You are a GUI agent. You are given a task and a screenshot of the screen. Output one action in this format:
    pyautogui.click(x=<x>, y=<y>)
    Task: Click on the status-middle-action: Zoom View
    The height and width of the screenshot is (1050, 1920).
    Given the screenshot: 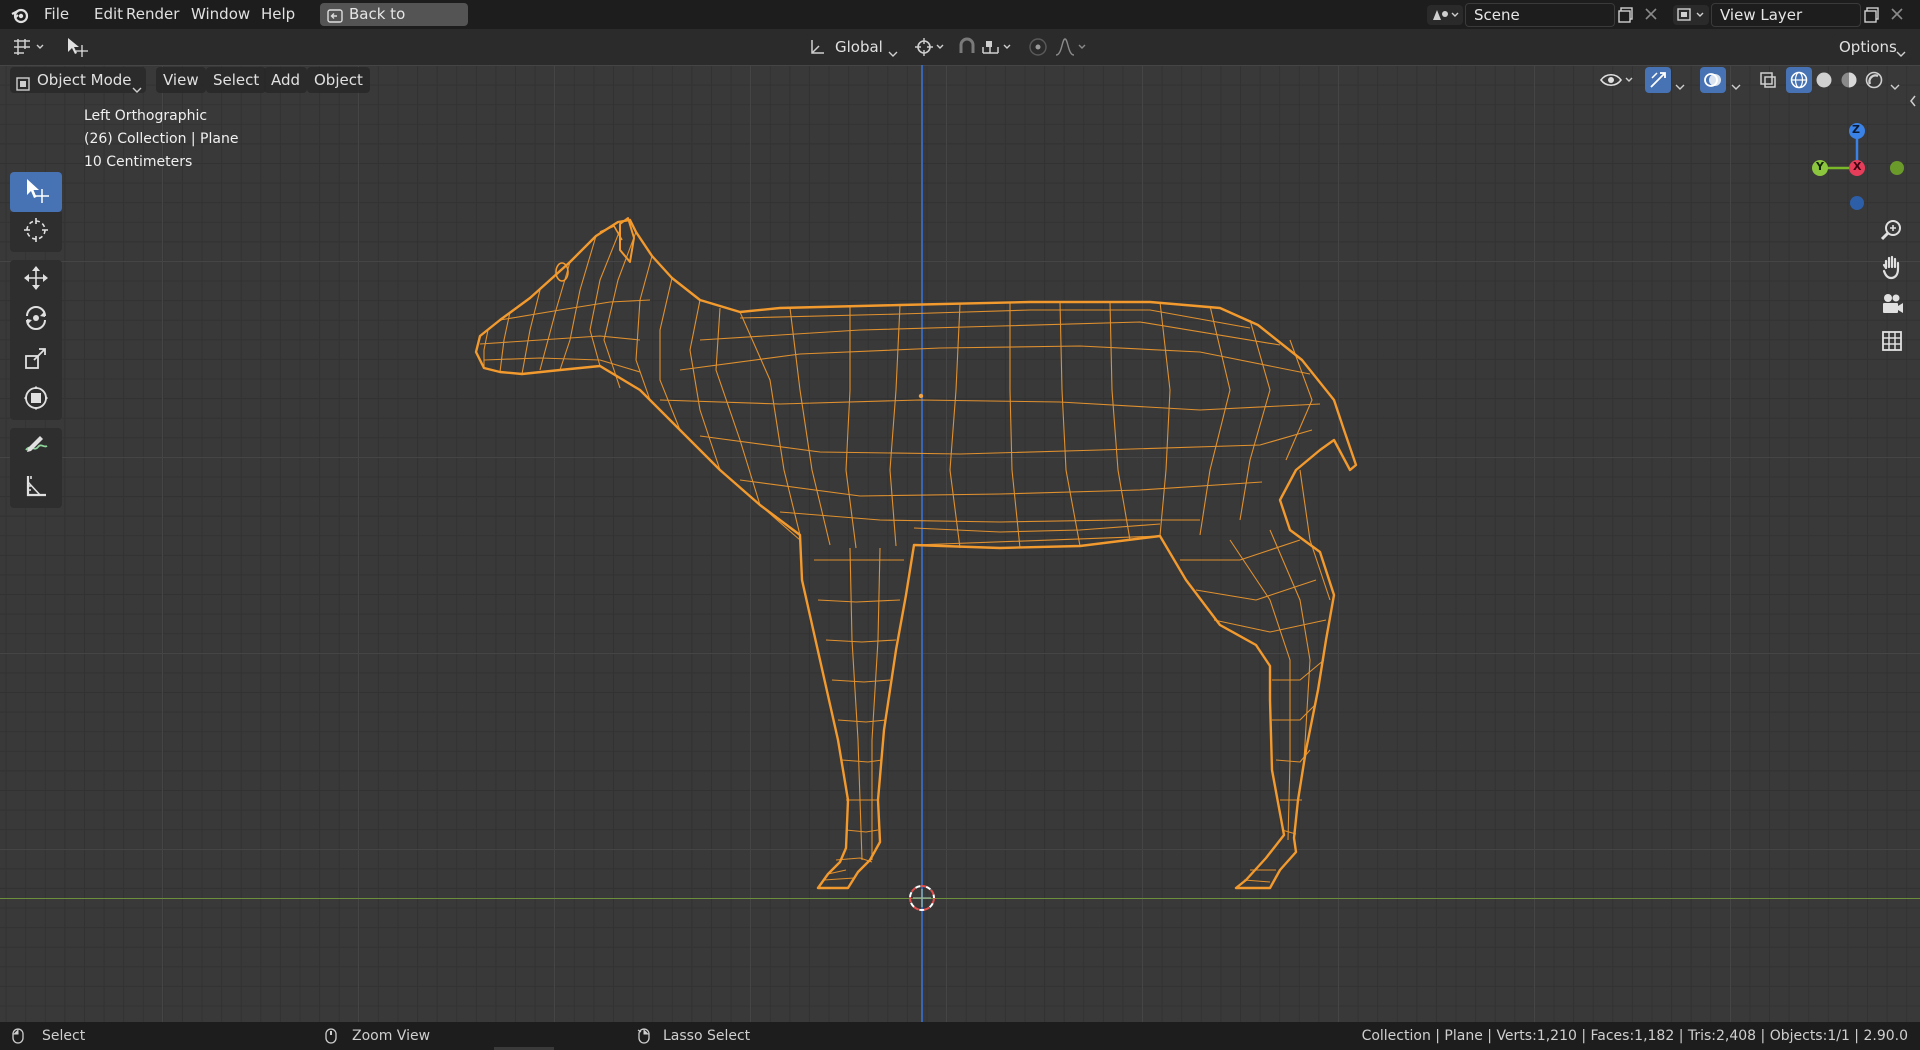 What is the action you would take?
    pyautogui.click(x=391, y=1036)
    